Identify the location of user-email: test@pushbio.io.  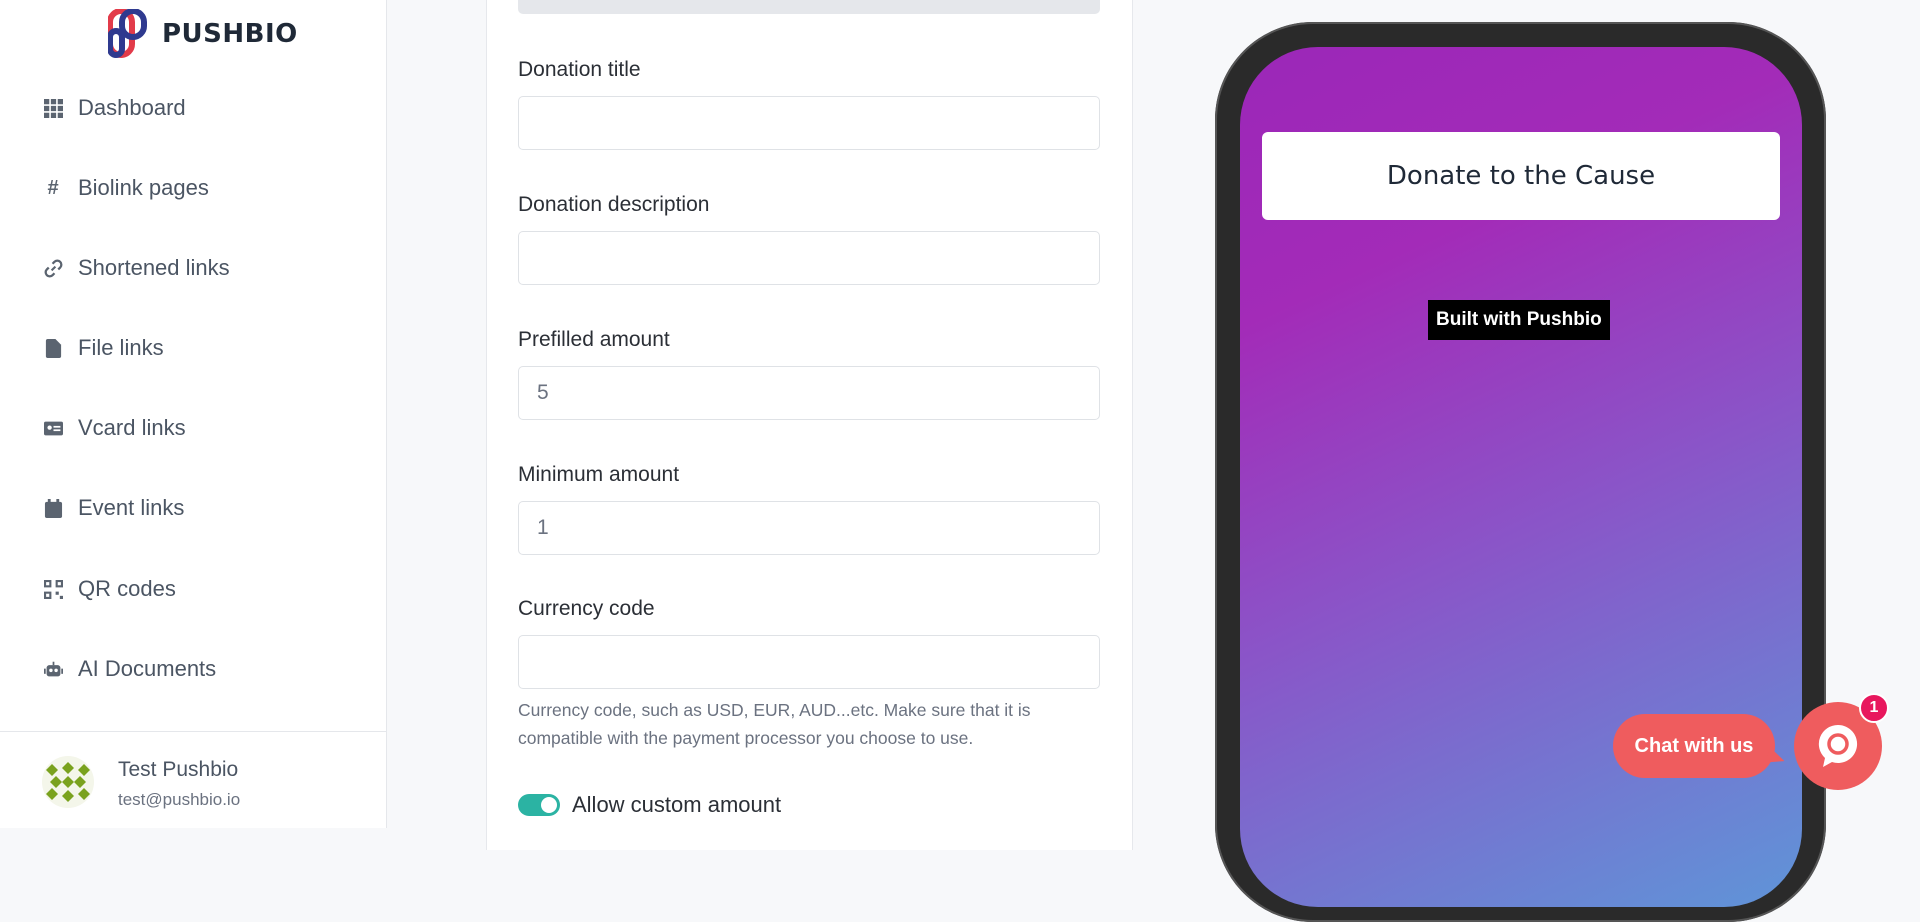
(179, 799).